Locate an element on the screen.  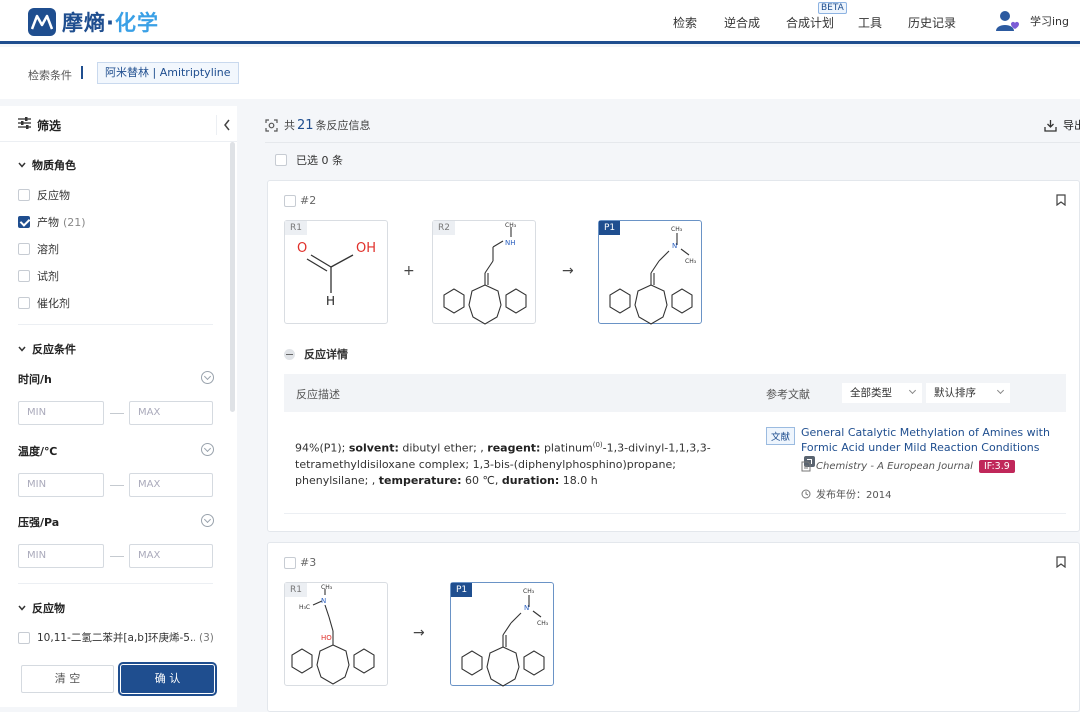
temperature-min-input: MIN is located at coordinates (61, 485).